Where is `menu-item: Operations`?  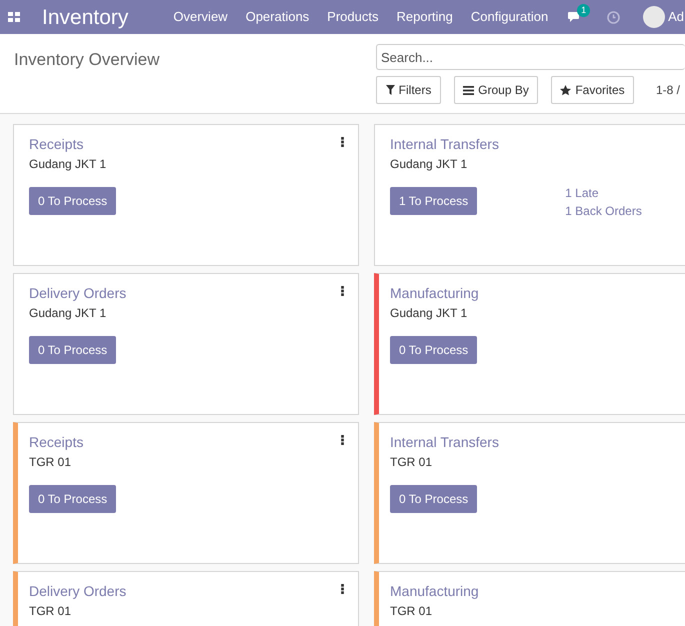
menu-item: Operations is located at coordinates (278, 17).